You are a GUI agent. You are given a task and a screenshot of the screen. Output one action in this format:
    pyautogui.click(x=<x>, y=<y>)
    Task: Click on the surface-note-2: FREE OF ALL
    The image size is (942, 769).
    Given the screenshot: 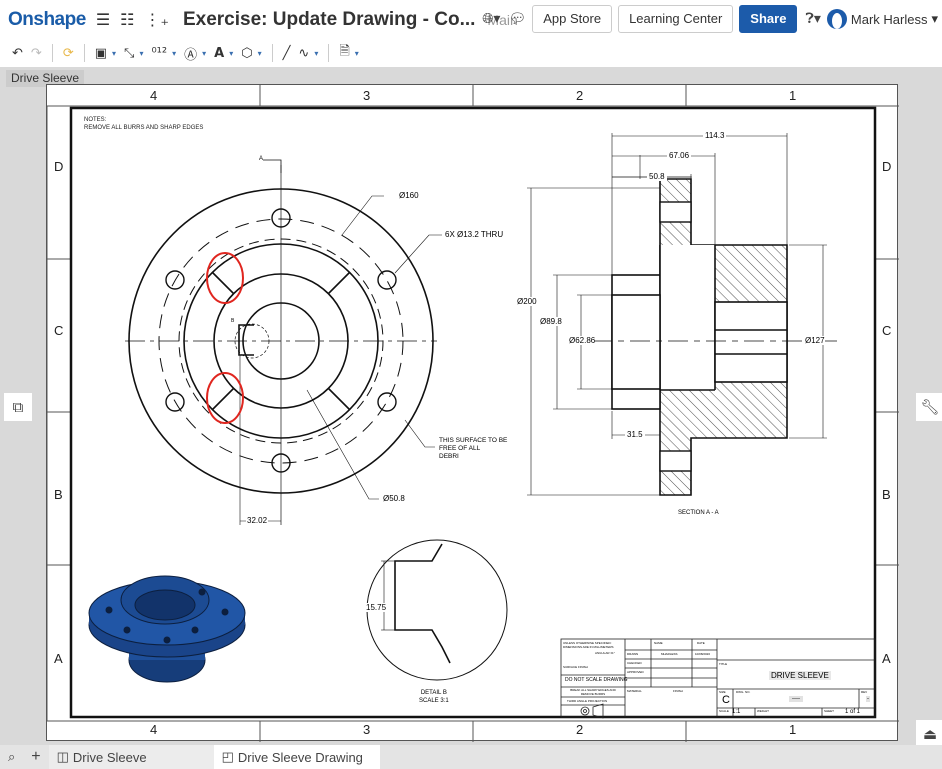 What is the action you would take?
    pyautogui.click(x=473, y=449)
    